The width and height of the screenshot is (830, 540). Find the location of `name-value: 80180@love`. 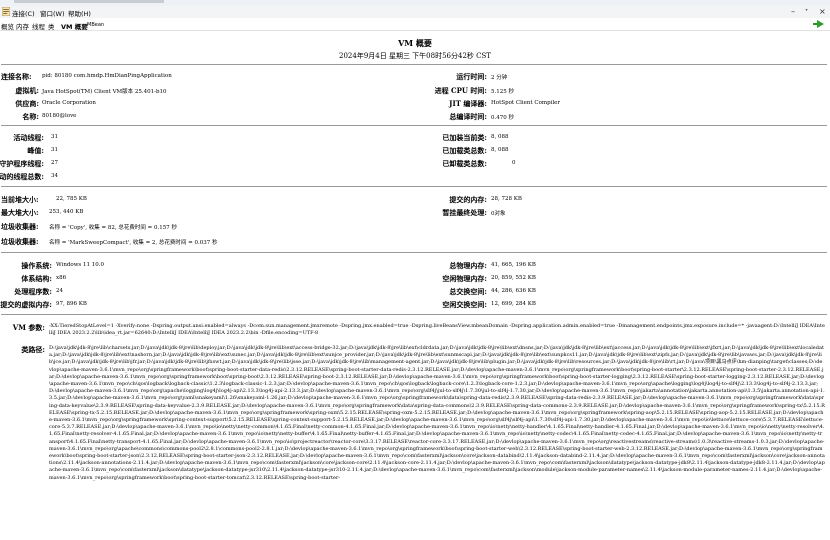

name-value: 80180@love is located at coordinates (59, 116).